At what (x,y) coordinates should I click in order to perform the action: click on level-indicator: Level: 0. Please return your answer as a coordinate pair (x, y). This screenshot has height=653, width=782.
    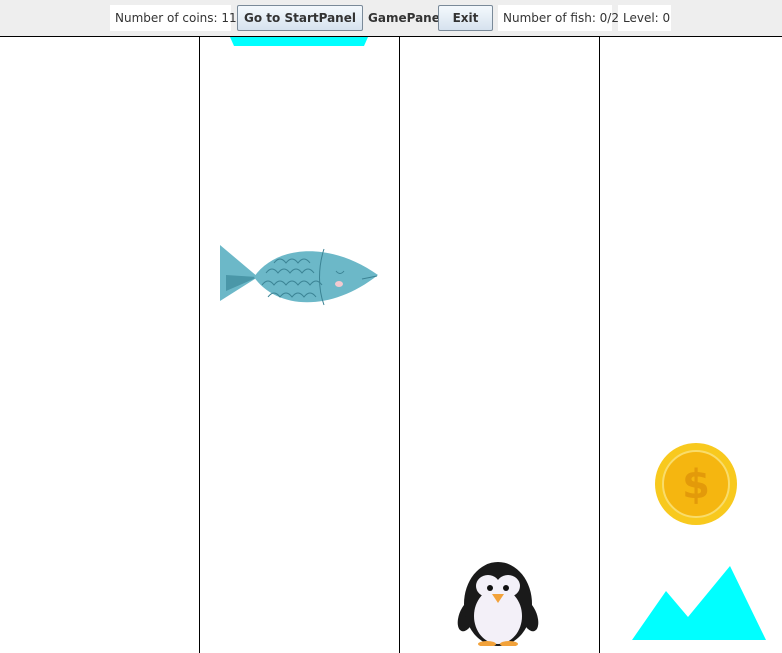
    Looking at the image, I should click on (644, 18).